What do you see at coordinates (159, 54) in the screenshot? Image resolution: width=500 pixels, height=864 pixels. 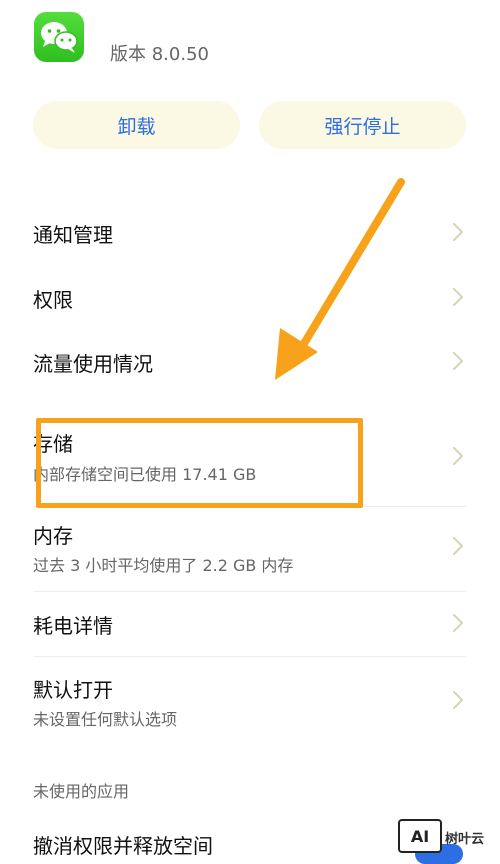 I see `app-version: 版本 8.0.50` at bounding box center [159, 54].